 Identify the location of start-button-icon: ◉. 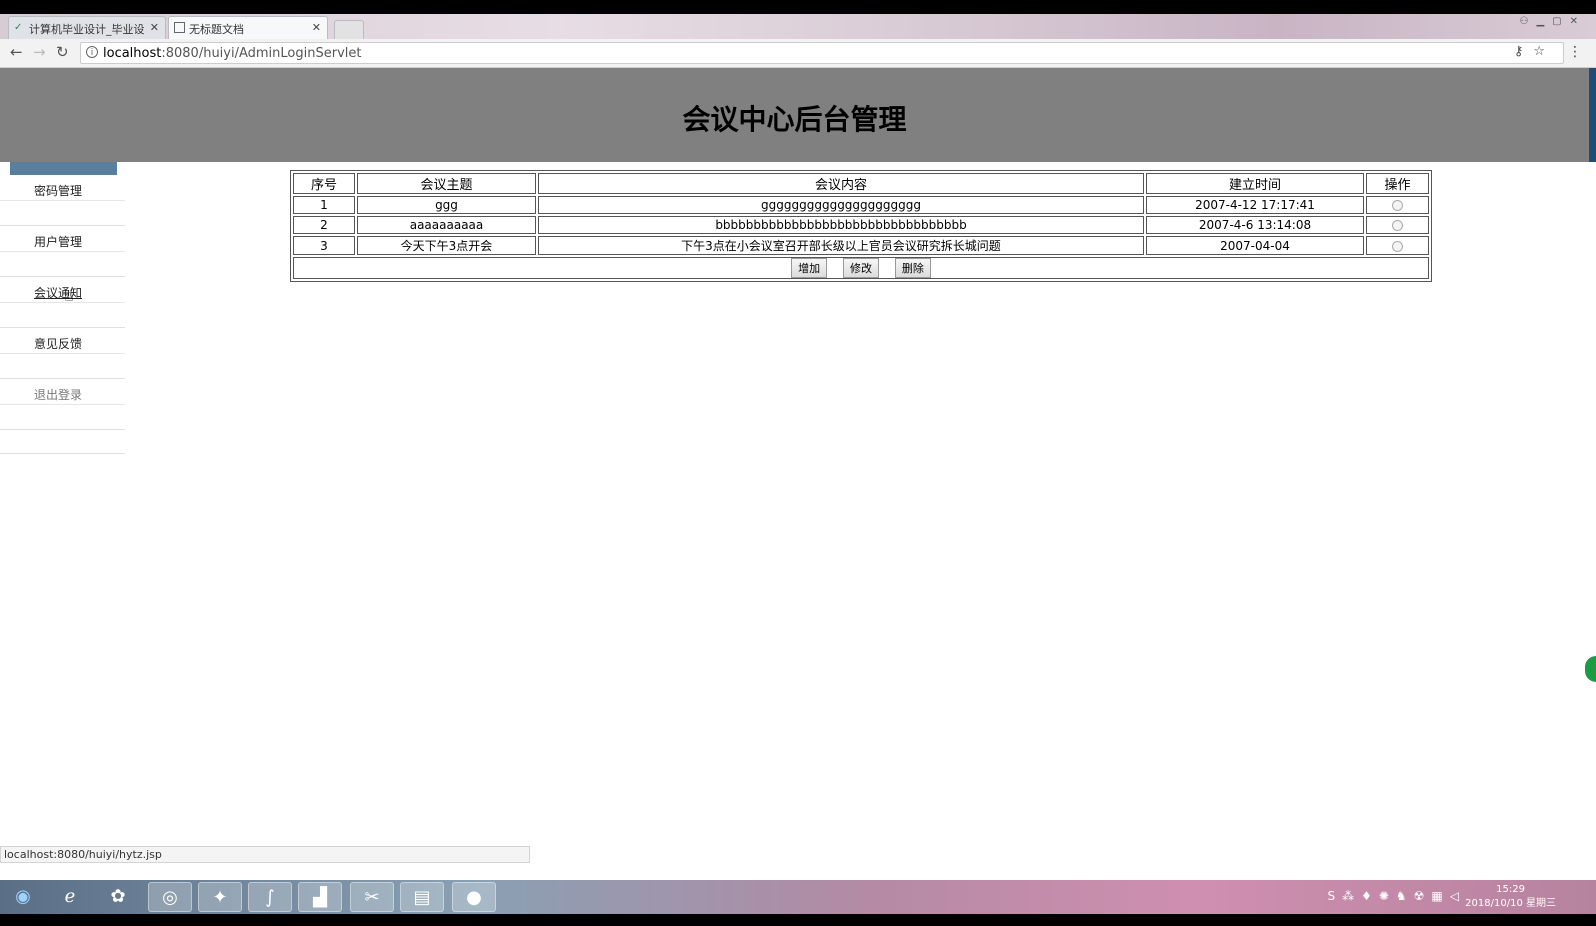
(23, 897).